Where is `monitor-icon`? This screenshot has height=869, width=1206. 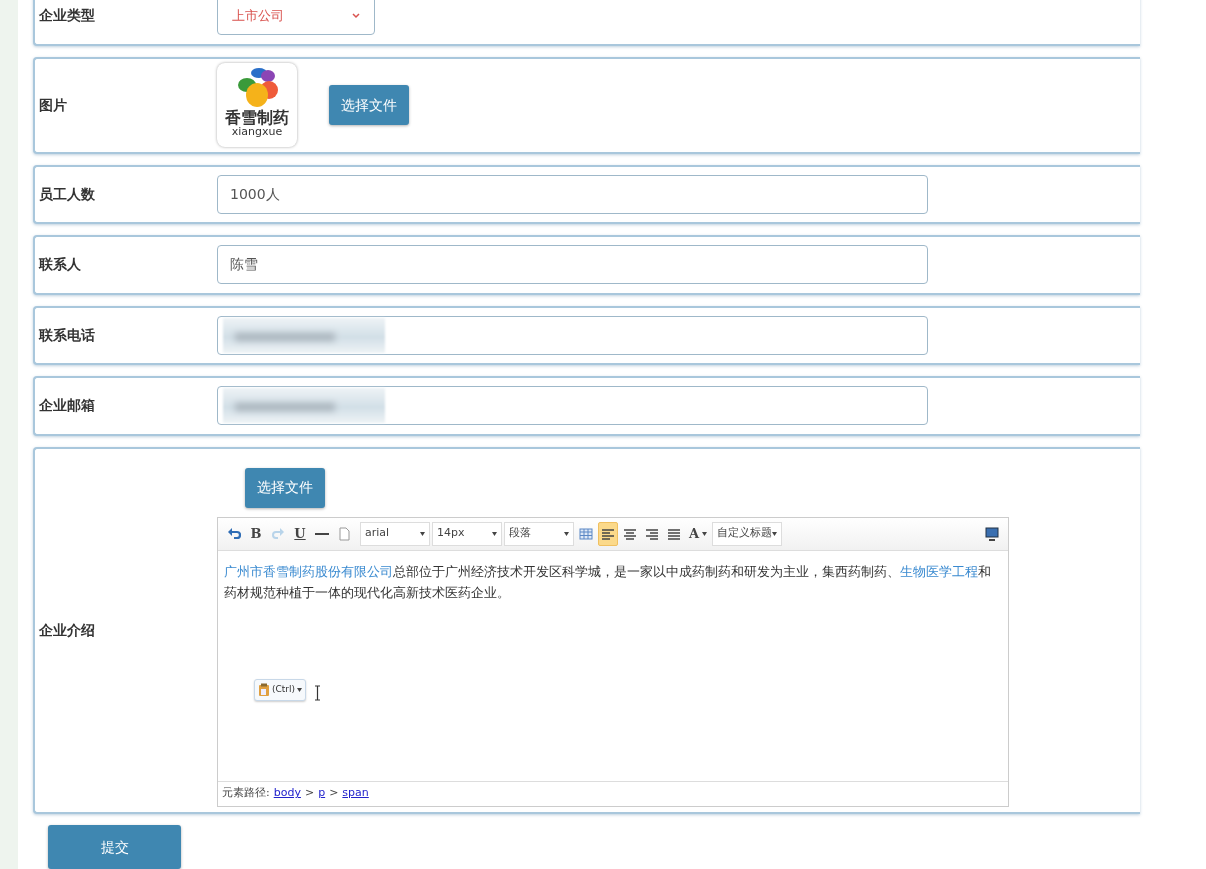 monitor-icon is located at coordinates (992, 533).